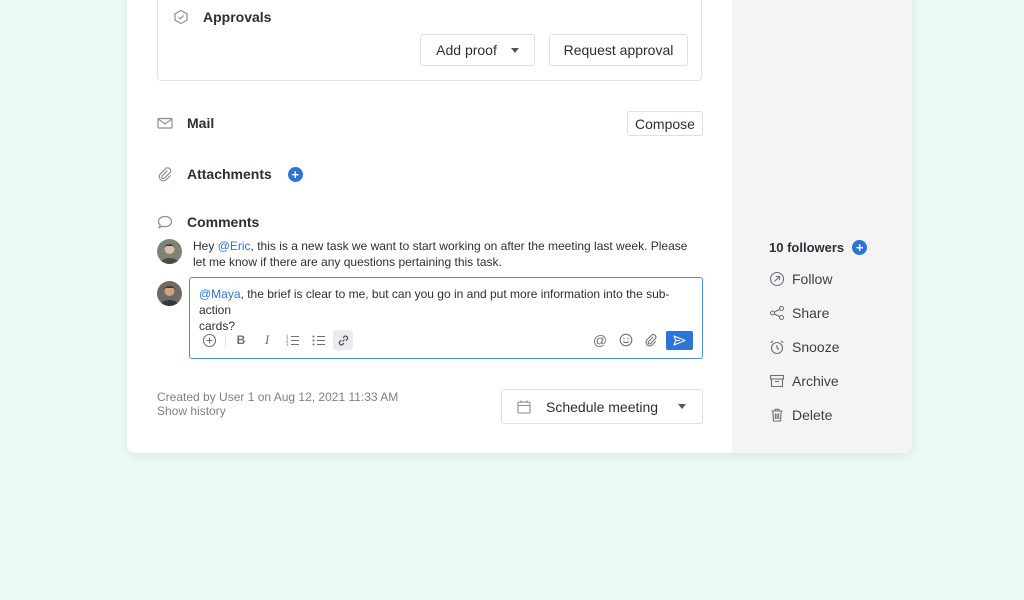  I want to click on sidebar-action-delete: Delete, so click(800, 415).